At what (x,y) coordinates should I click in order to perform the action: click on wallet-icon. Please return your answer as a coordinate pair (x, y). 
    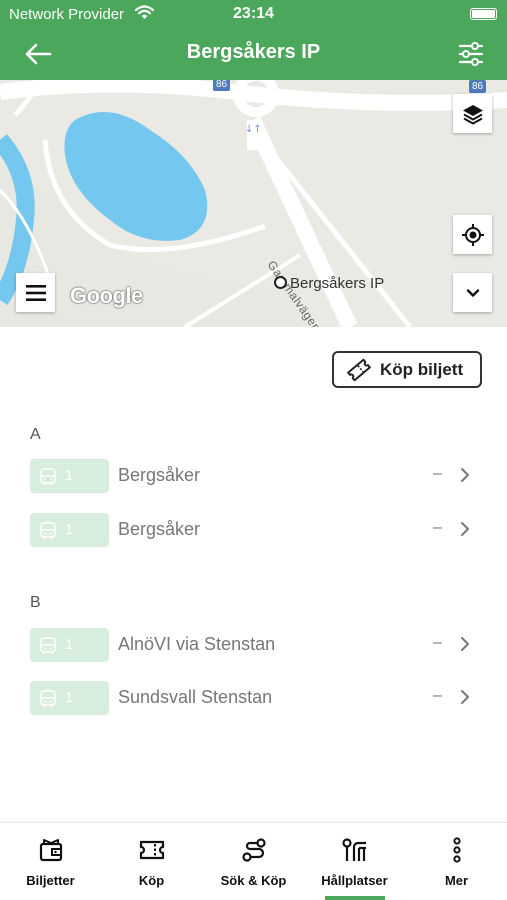
    Looking at the image, I should click on (50, 850).